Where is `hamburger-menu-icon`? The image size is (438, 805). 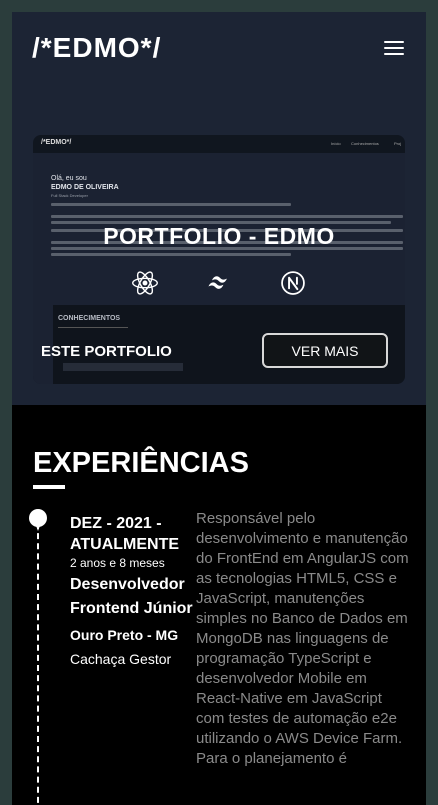 hamburger-menu-icon is located at coordinates (394, 48).